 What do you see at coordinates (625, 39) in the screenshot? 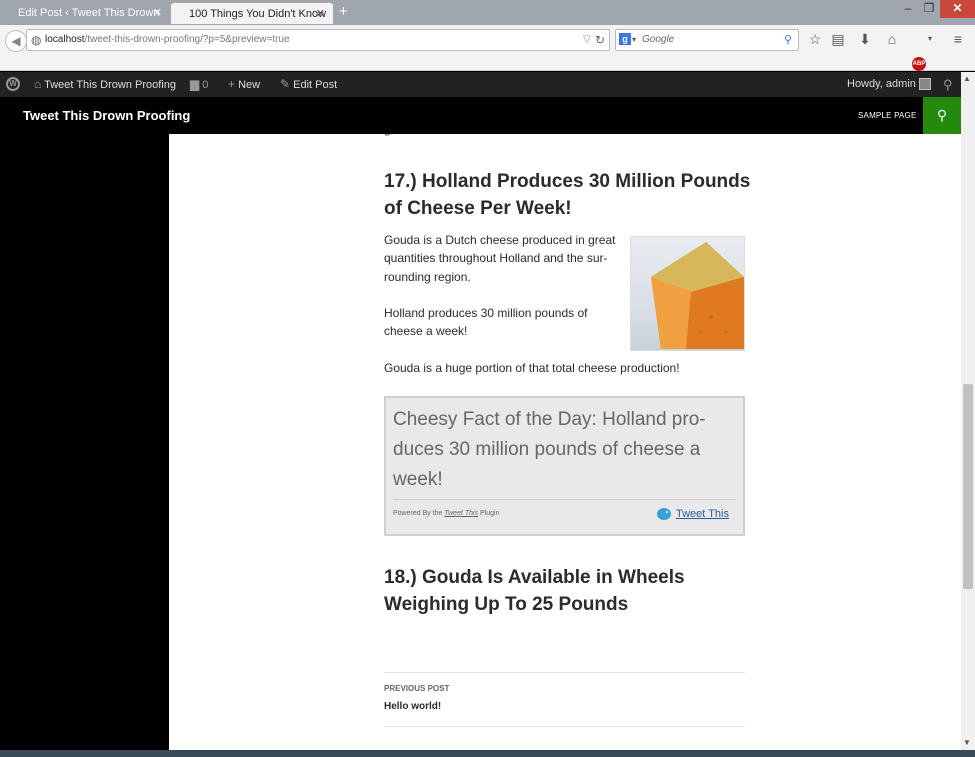
I see `google-engine-icon: g` at bounding box center [625, 39].